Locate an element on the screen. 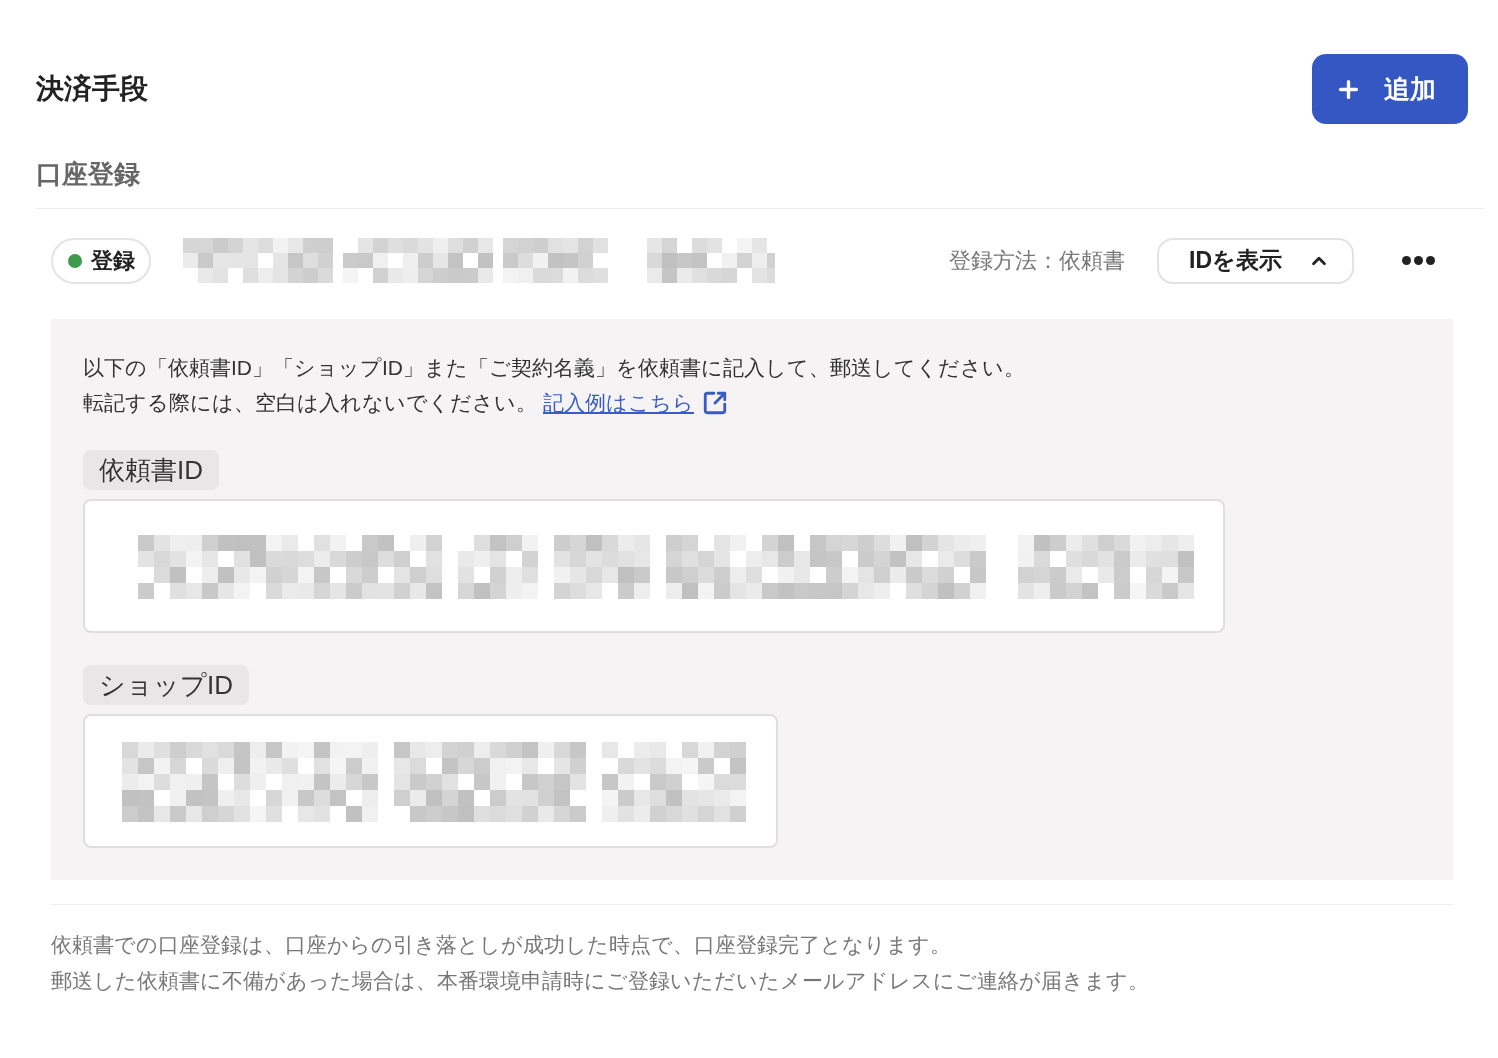 The width and height of the screenshot is (1498, 1058). field-label: ショップID is located at coordinates (166, 685).